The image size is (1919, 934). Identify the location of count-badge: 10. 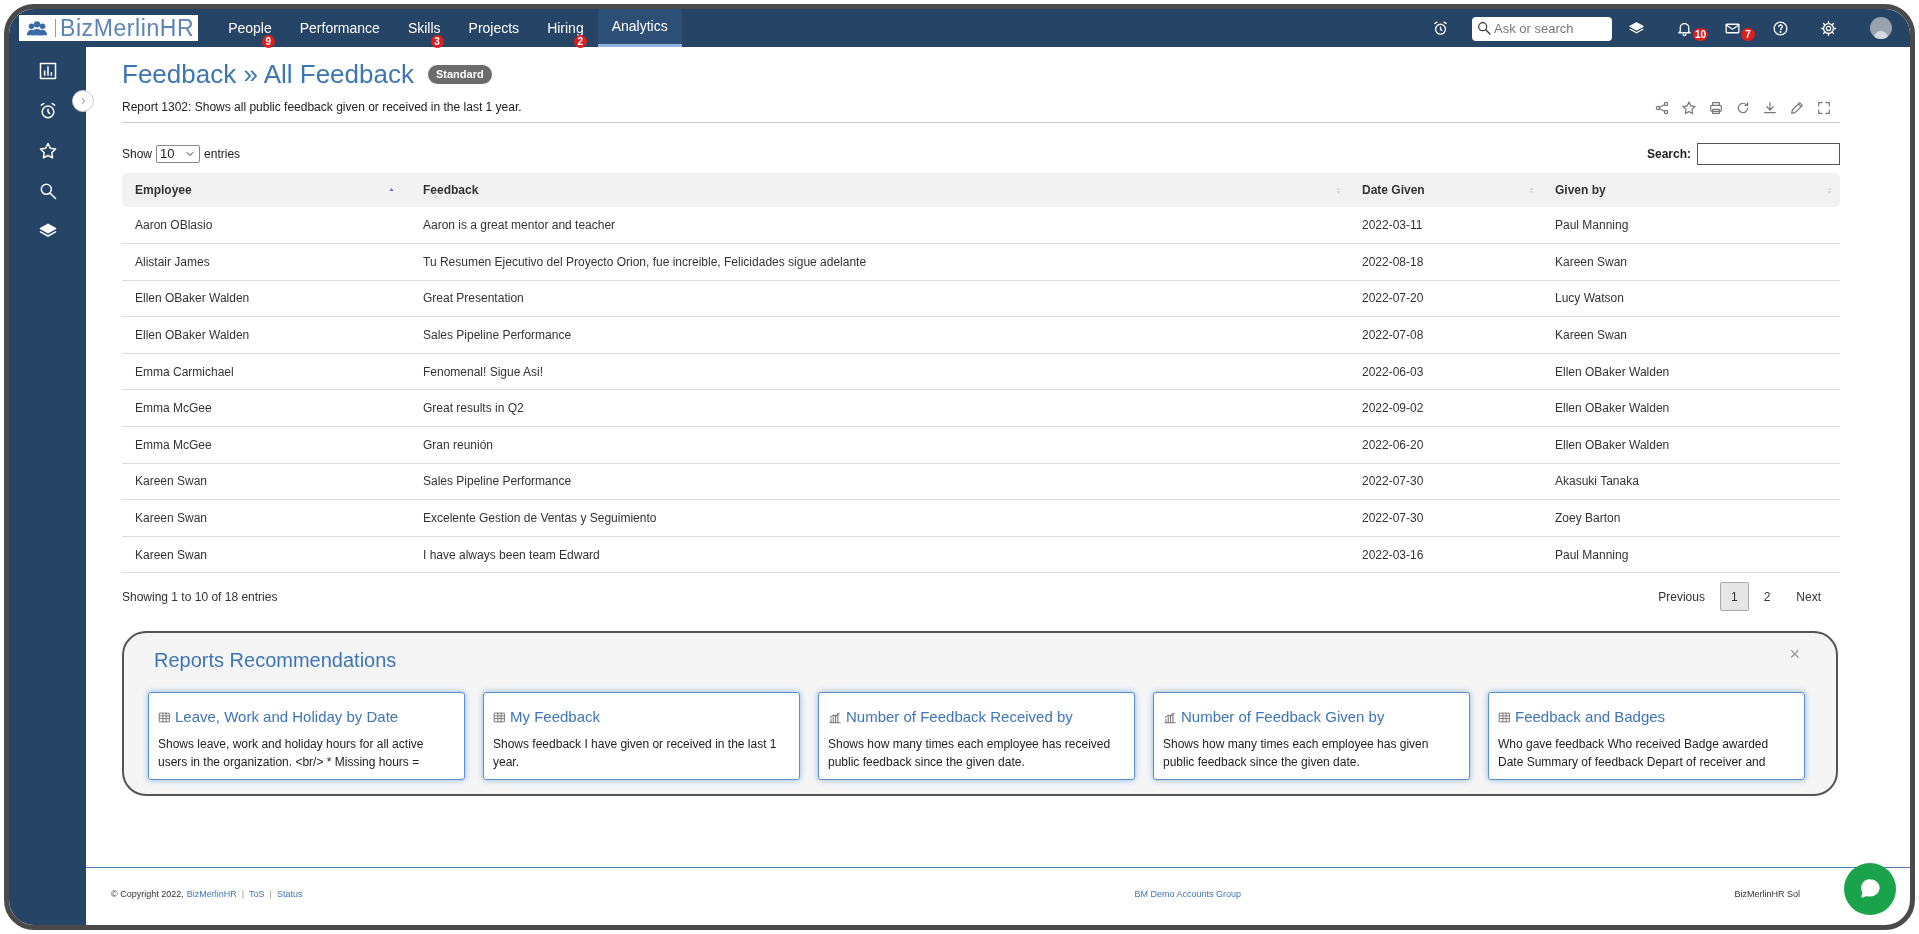
(1701, 34).